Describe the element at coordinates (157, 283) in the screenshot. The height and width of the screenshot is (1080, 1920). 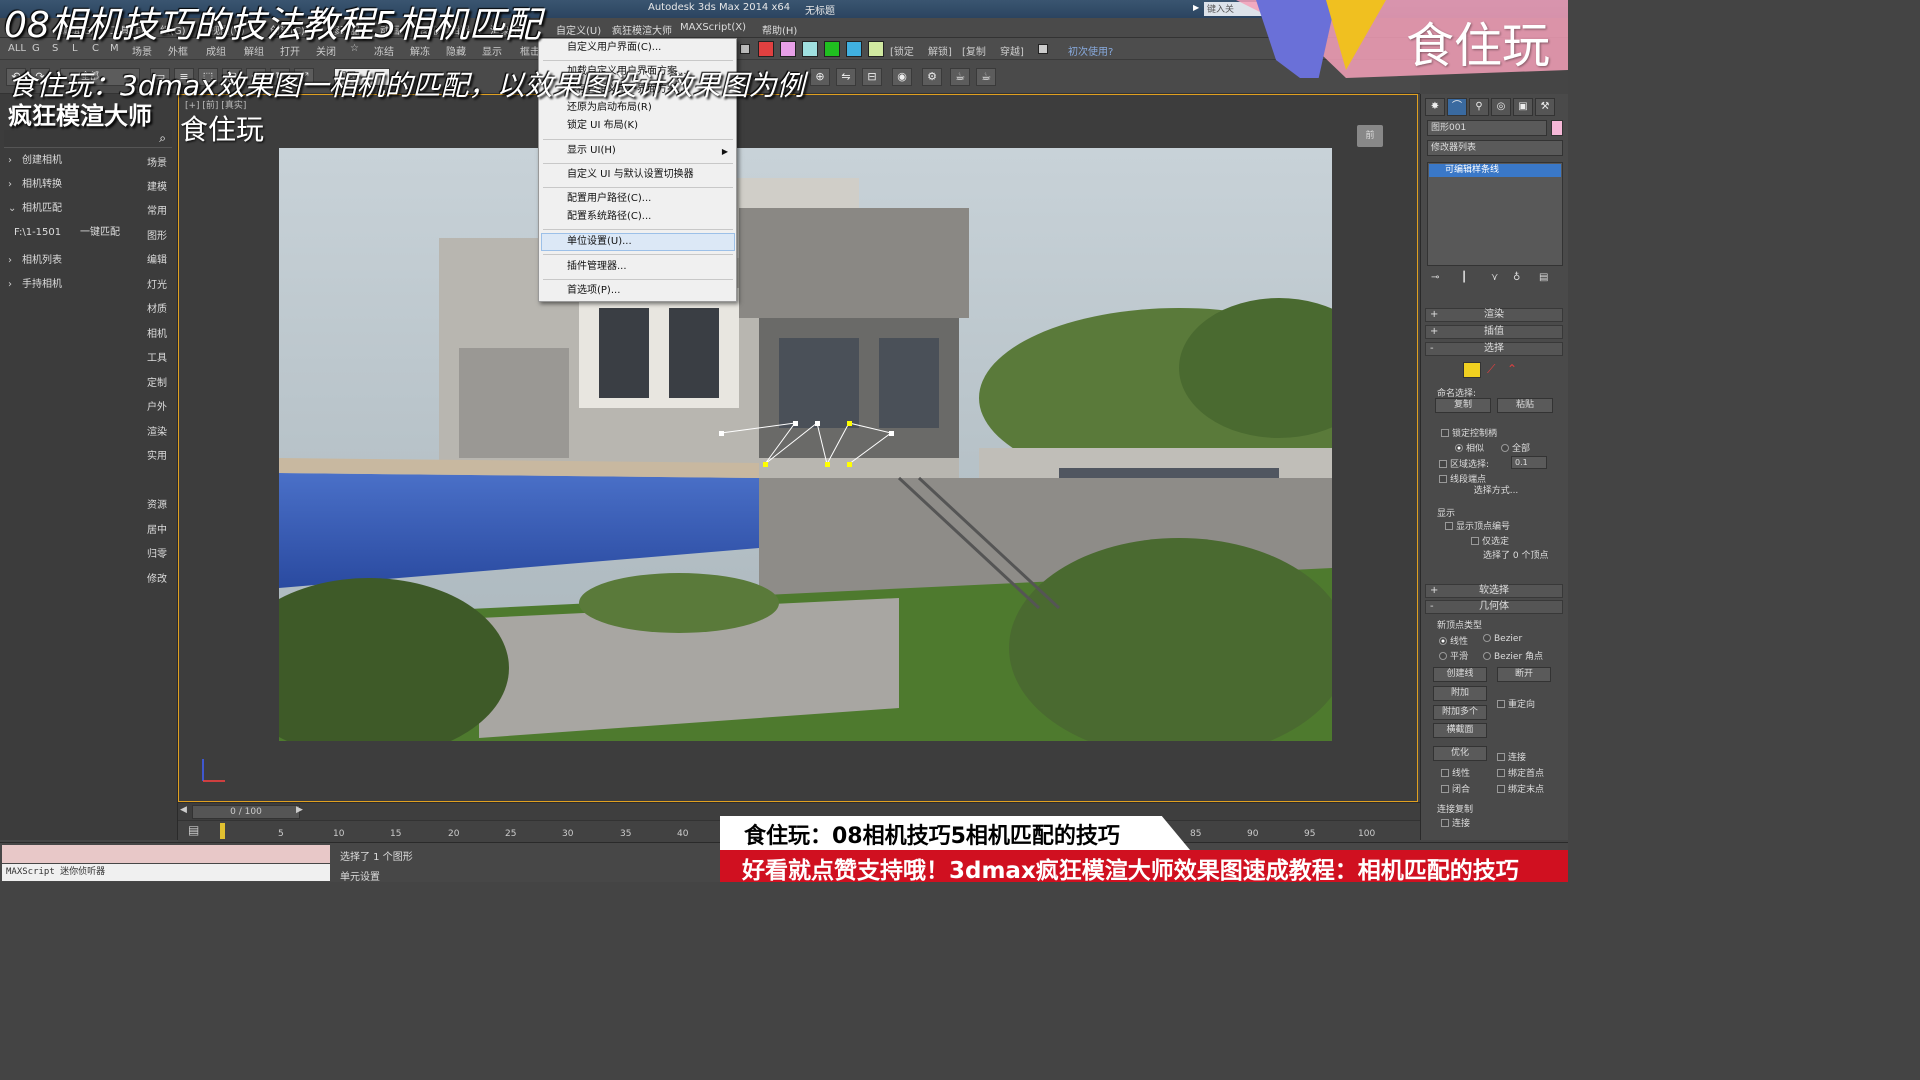
I see `cat-lights: 灯光` at that location.